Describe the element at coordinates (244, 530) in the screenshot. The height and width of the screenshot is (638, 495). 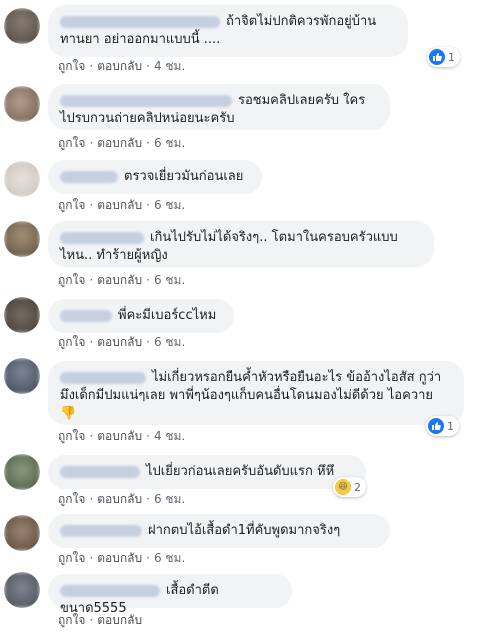
I see `comment-text: ฝากตบไอ้เสื้อดำ1ที่คับพูดมากจริงๆ` at that location.